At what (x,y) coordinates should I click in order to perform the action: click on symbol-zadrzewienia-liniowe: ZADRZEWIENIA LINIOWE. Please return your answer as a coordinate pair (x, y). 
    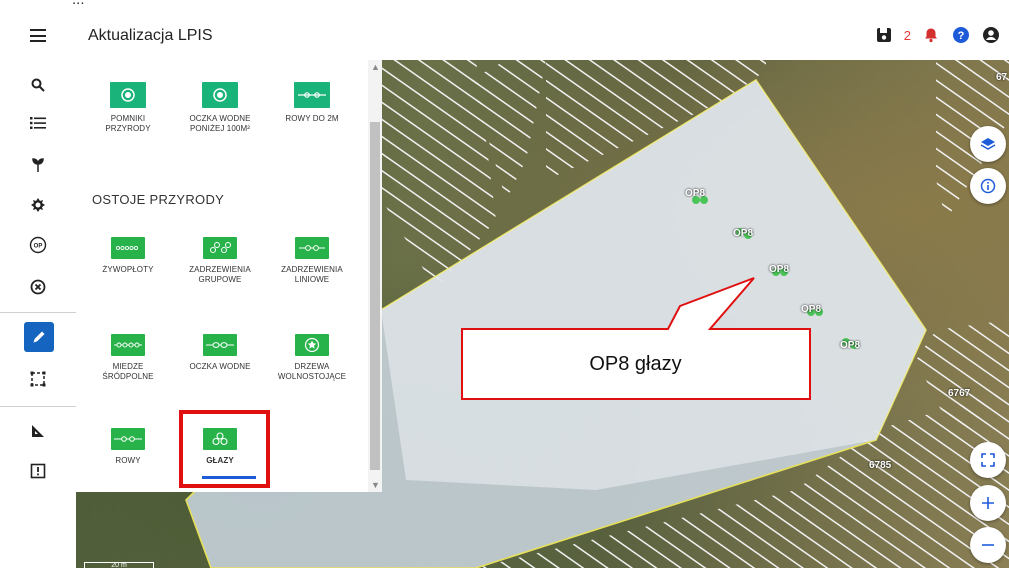
    Looking at the image, I should click on (312, 261).